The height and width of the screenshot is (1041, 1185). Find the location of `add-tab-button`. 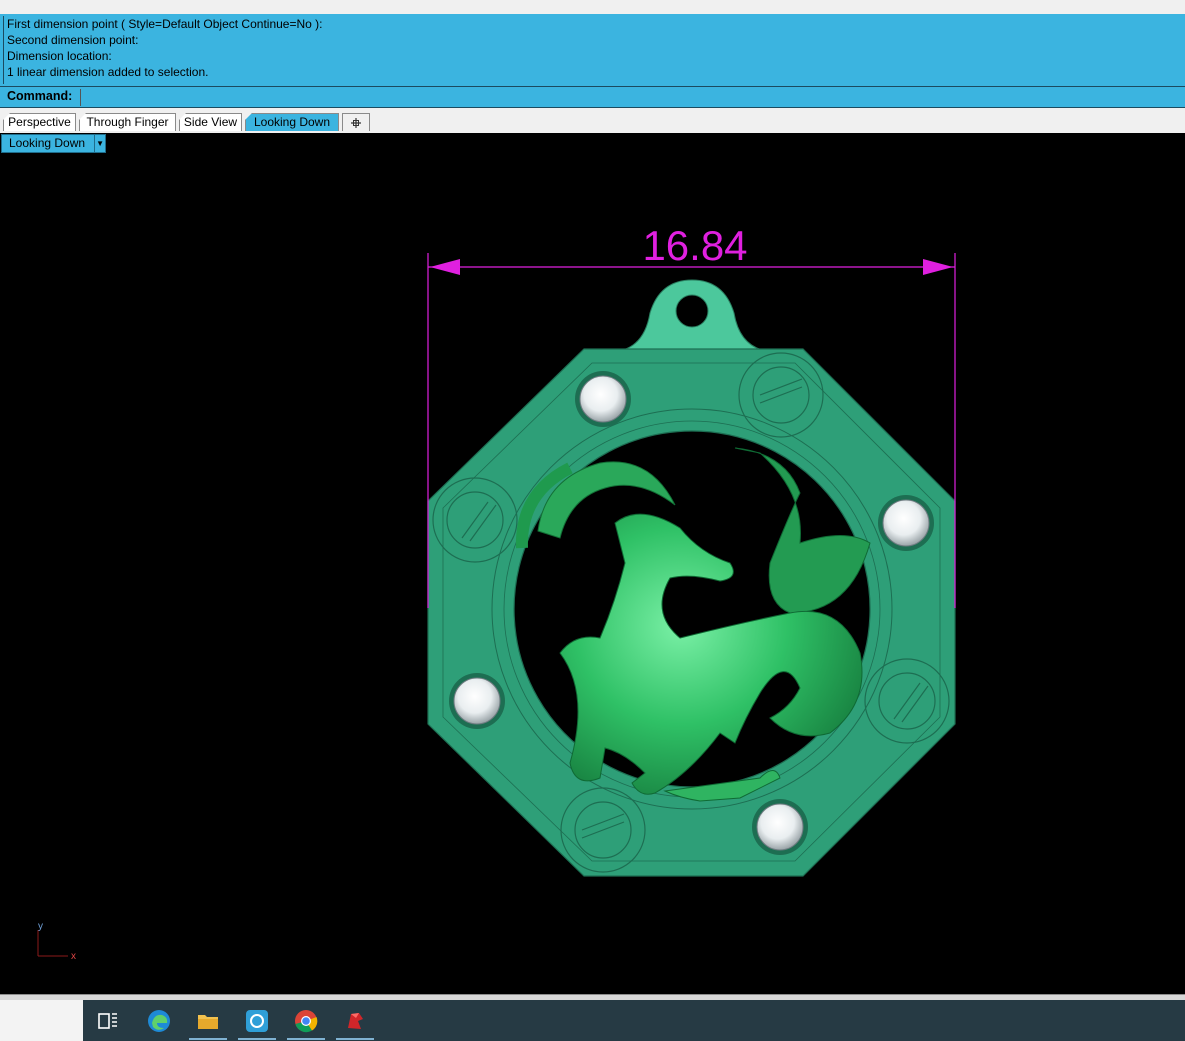

add-tab-button is located at coordinates (356, 122).